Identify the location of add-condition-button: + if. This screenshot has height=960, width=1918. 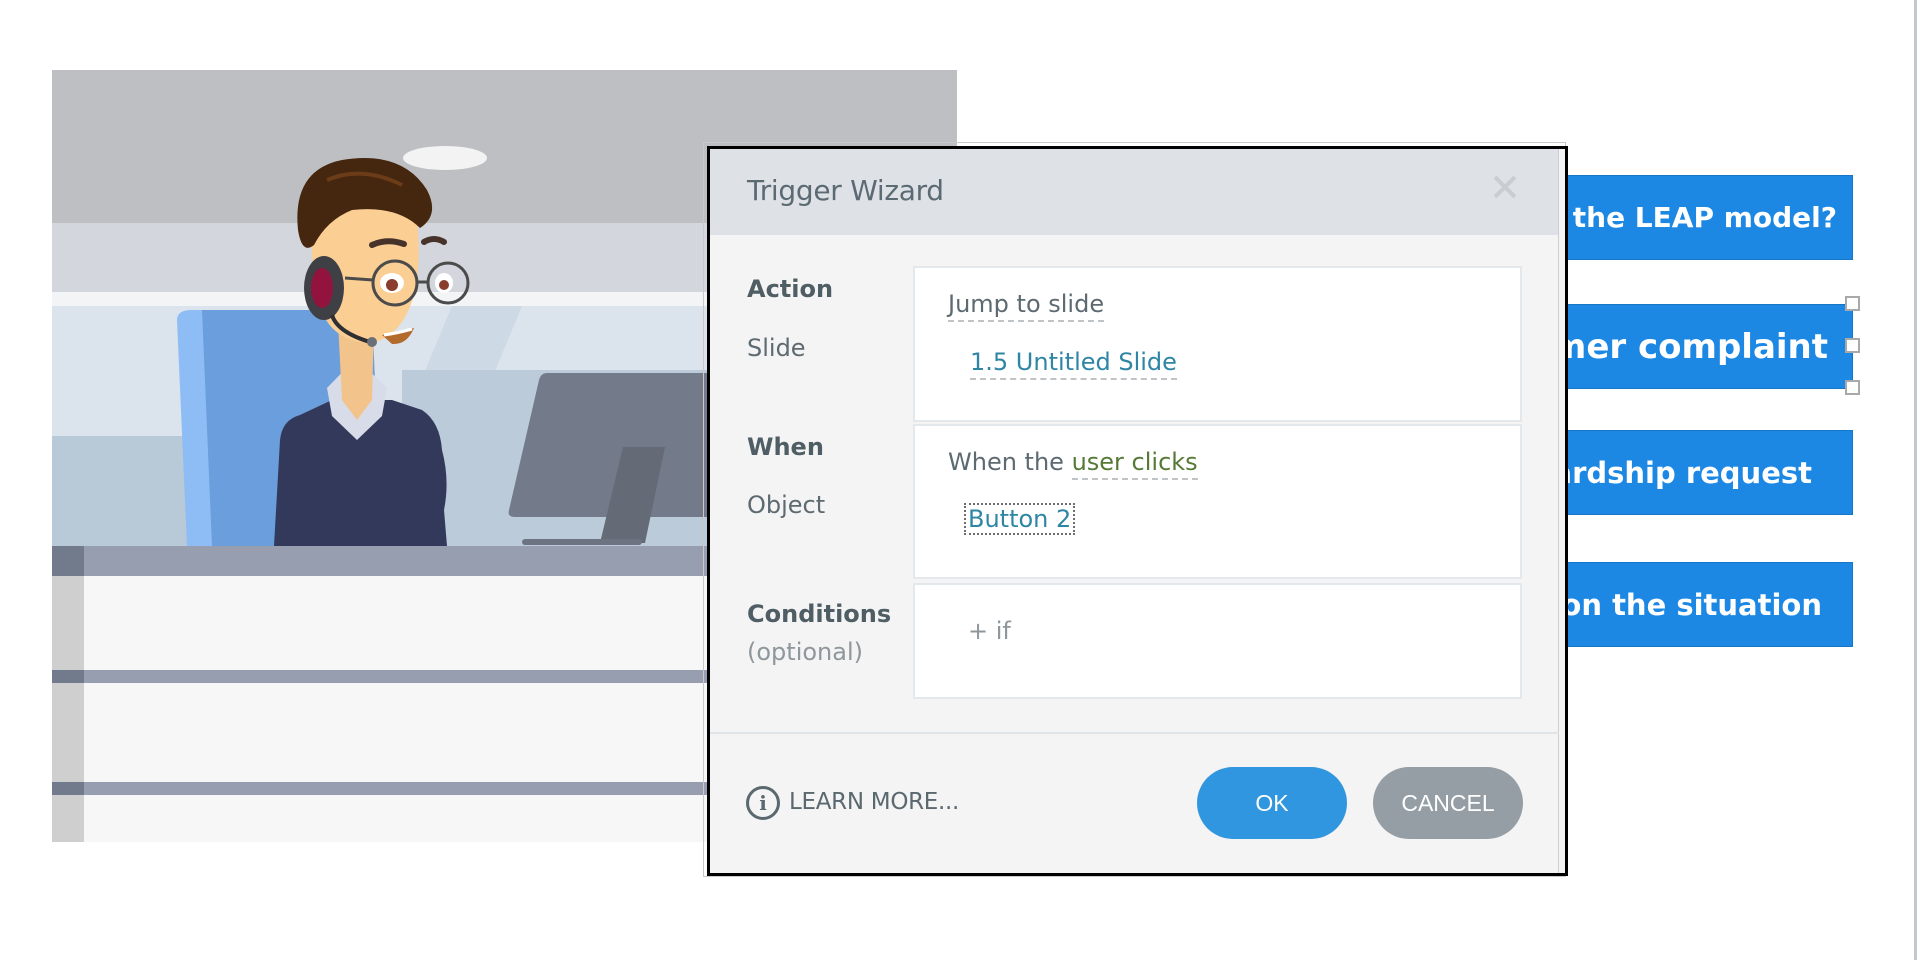
(989, 631).